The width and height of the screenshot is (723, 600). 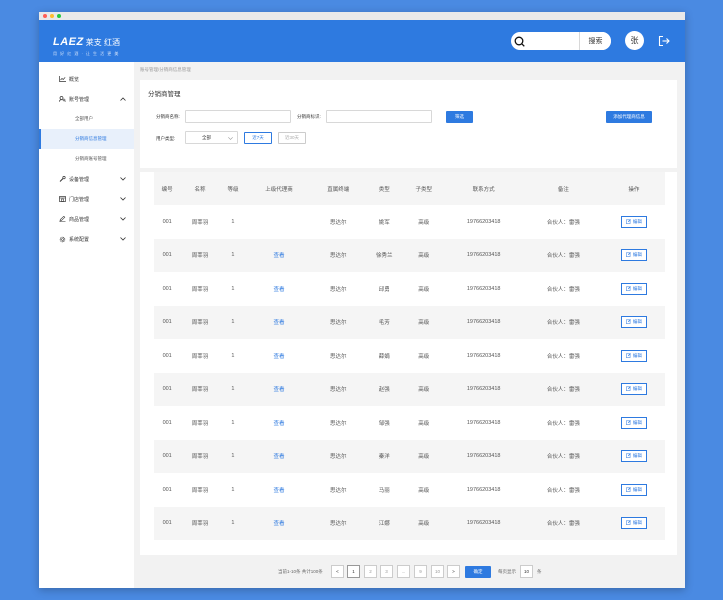 I want to click on table-row: 001 周莘羽 1 查看 思达尔 徐秀兰 高级 19766203418 合伙人：雷强 编辑, so click(x=409, y=255).